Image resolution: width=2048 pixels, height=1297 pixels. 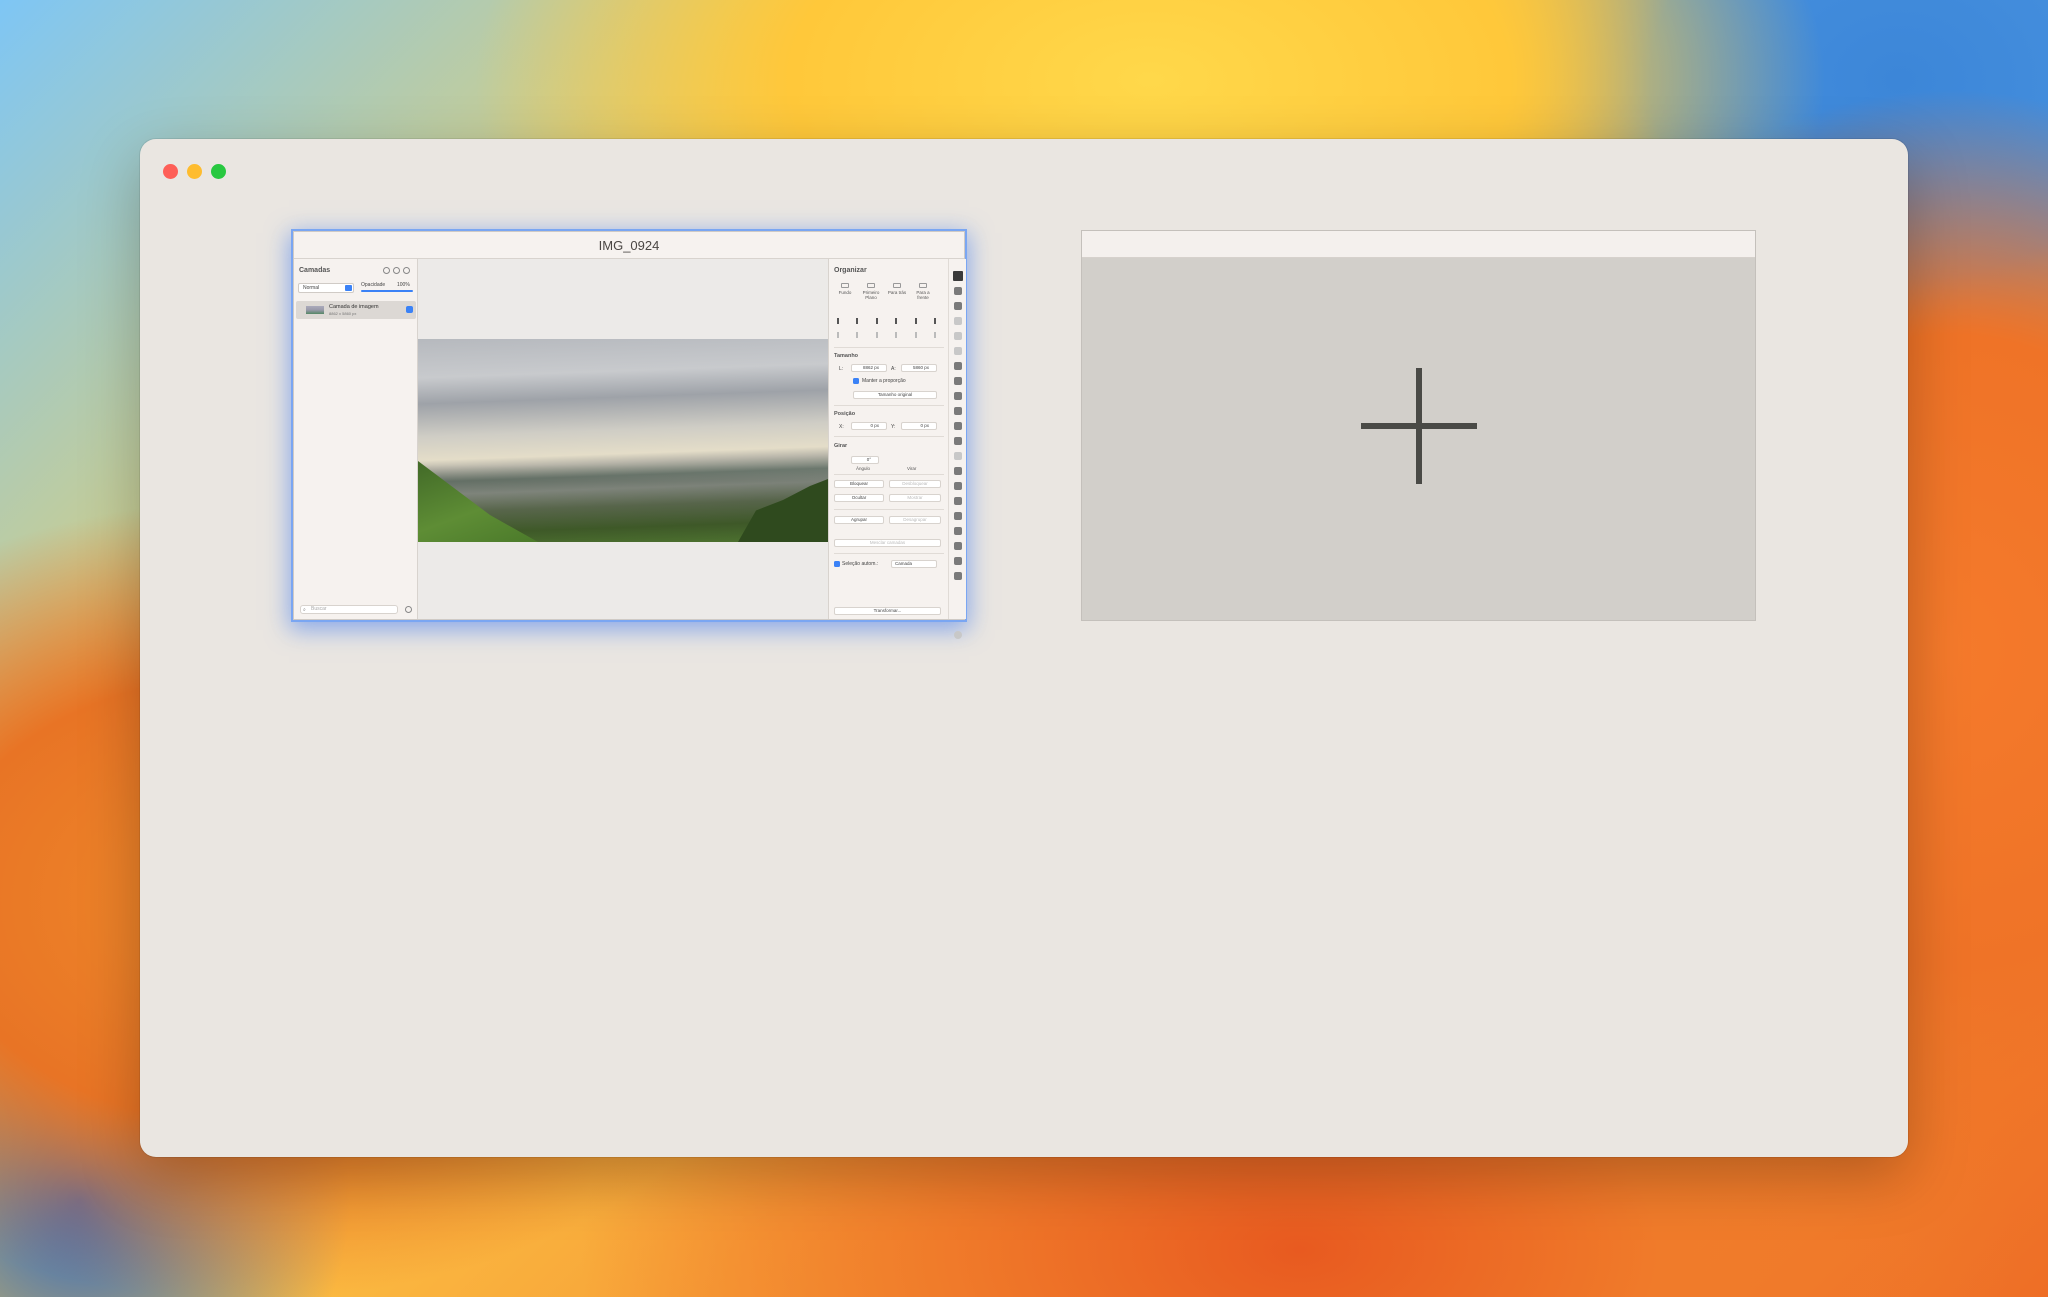 What do you see at coordinates (845, 414) in the screenshot?
I see `position-section-title: Posição` at bounding box center [845, 414].